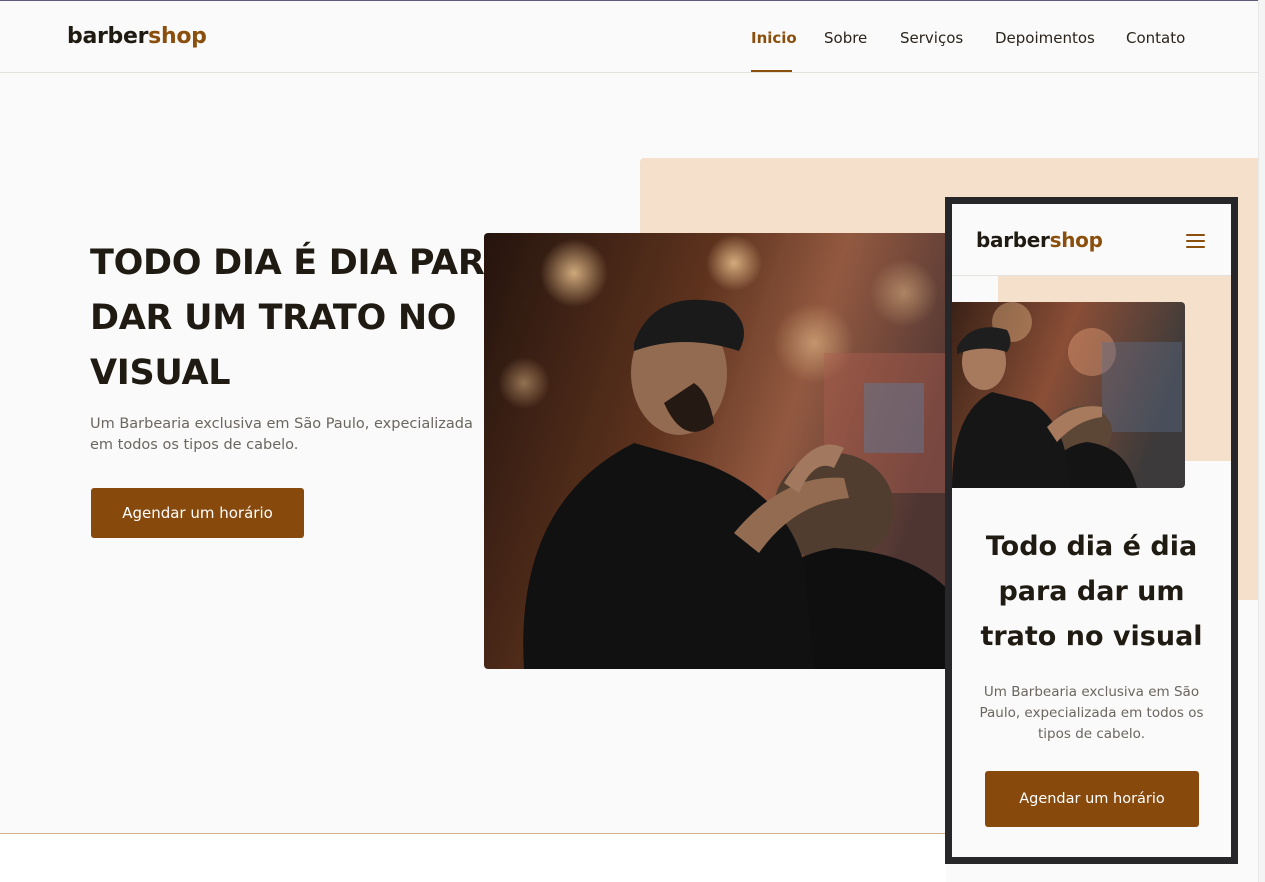 This screenshot has height=882, width=1265. What do you see at coordinates (1155, 38) in the screenshot?
I see `nav-item-contato: Contato` at bounding box center [1155, 38].